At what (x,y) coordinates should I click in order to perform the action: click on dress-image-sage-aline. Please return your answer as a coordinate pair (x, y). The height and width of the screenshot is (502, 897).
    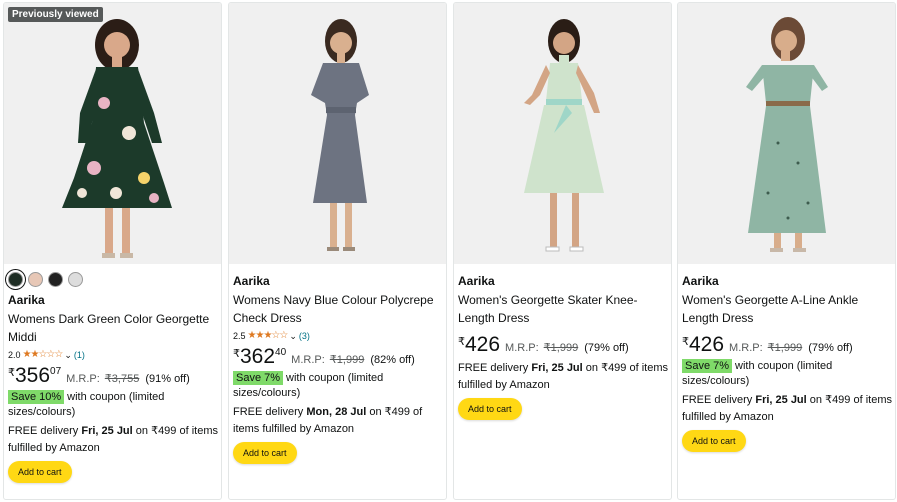
    Looking at the image, I should click on (787, 134).